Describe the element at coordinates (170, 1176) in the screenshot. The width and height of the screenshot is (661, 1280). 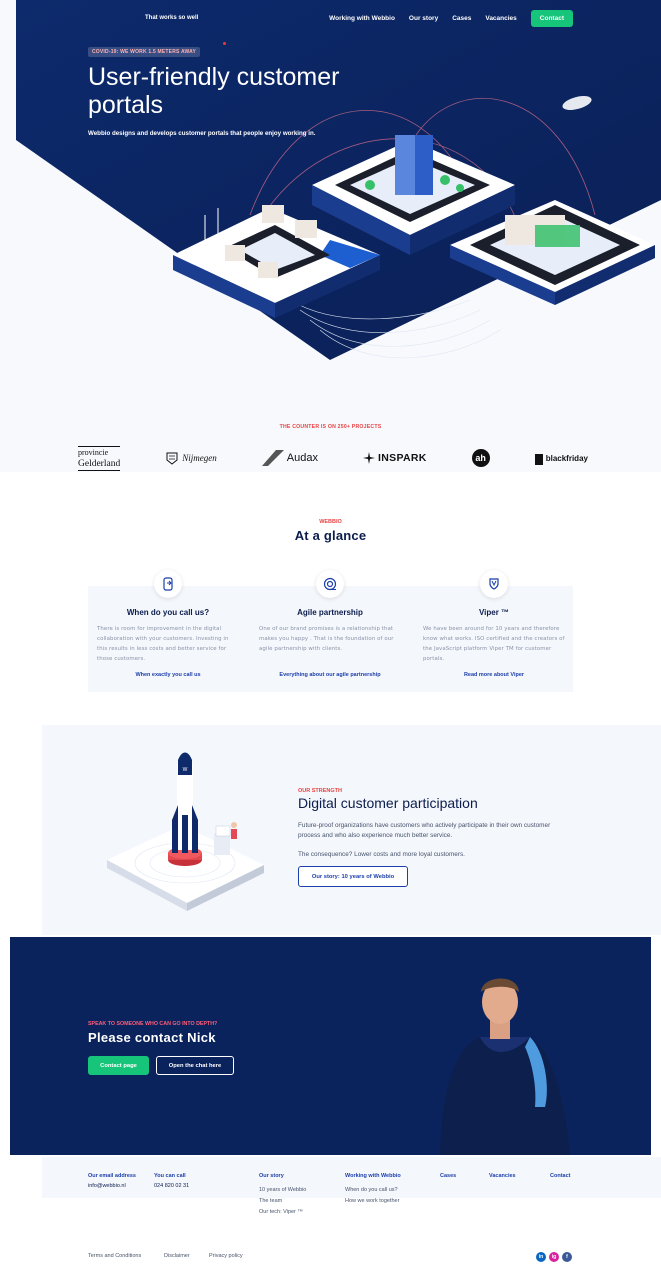
I see `footer-phone-label: You can call` at that location.